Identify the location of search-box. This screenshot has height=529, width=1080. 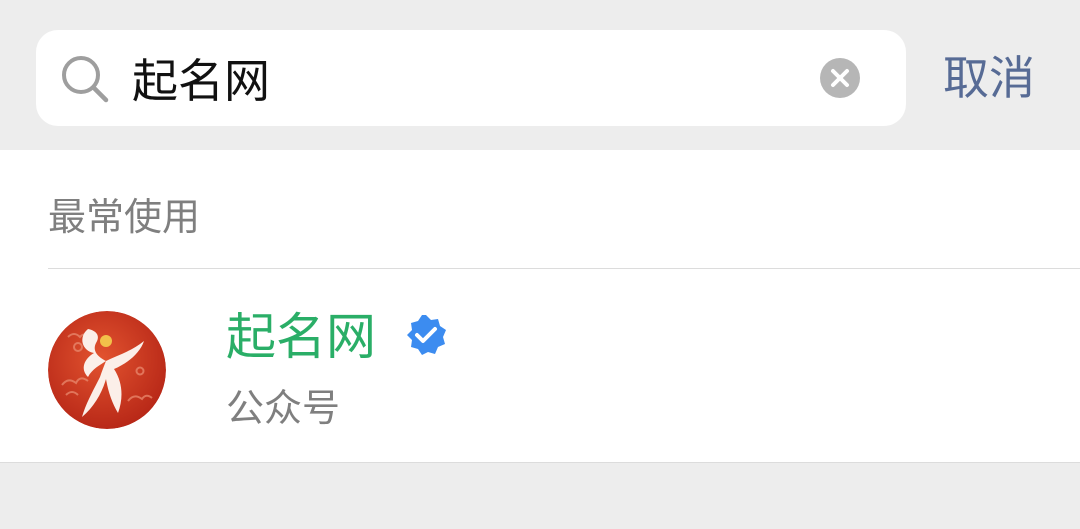
(471, 78).